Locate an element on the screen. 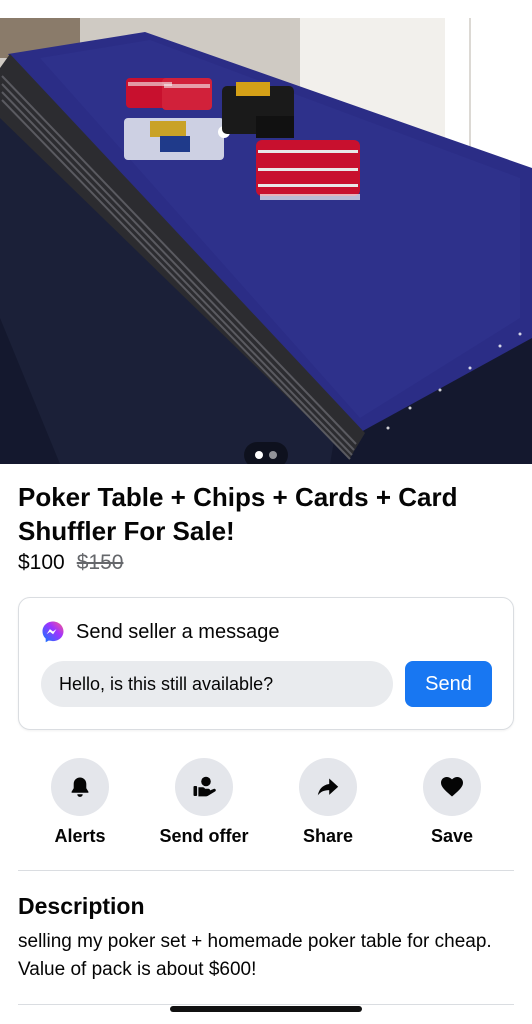 The width and height of the screenshot is (532, 1024). share-button: Share is located at coordinates (328, 802).